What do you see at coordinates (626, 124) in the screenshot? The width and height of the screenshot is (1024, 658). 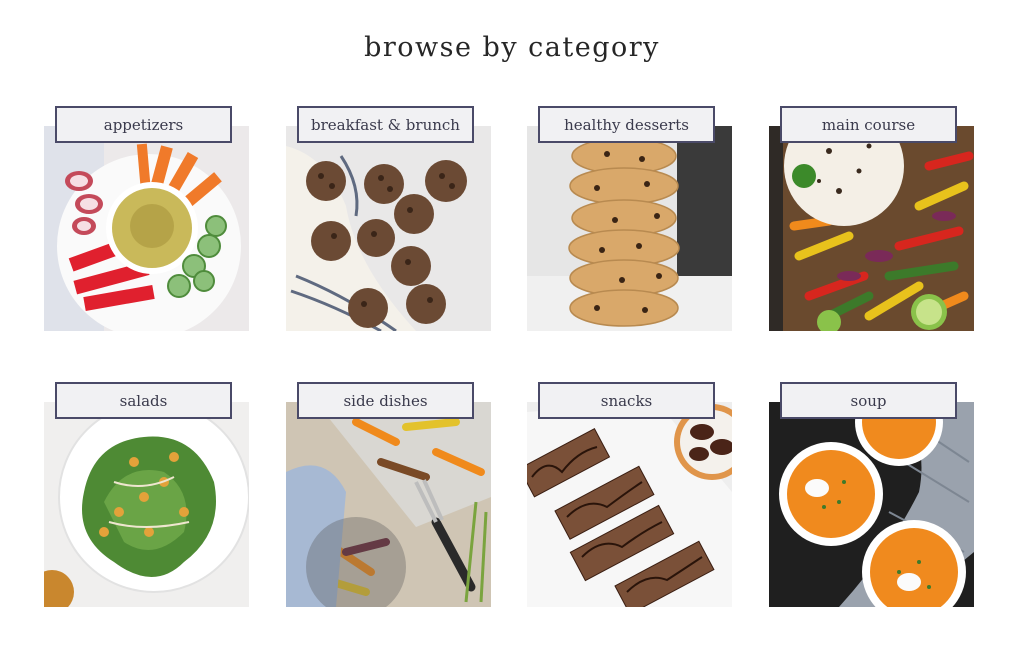 I see `category-label-healthy-desserts: healthy desserts` at bounding box center [626, 124].